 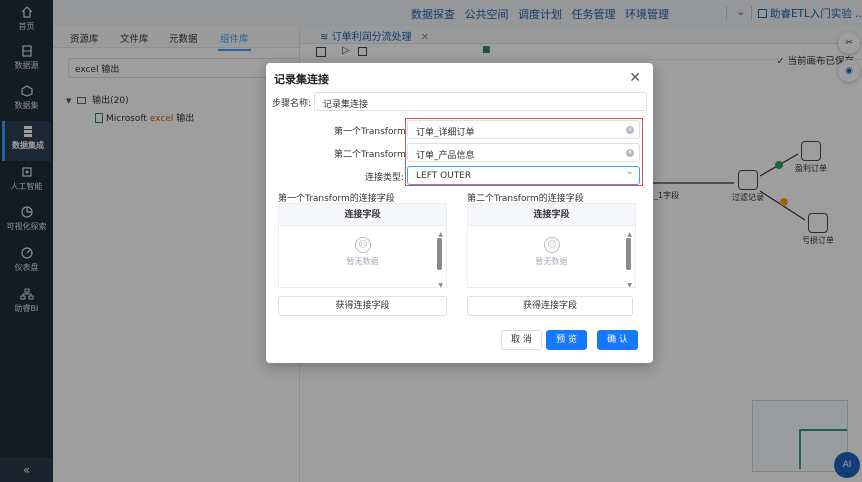 I want to click on second-transform-label: 第二个Transform:, so click(x=371, y=155).